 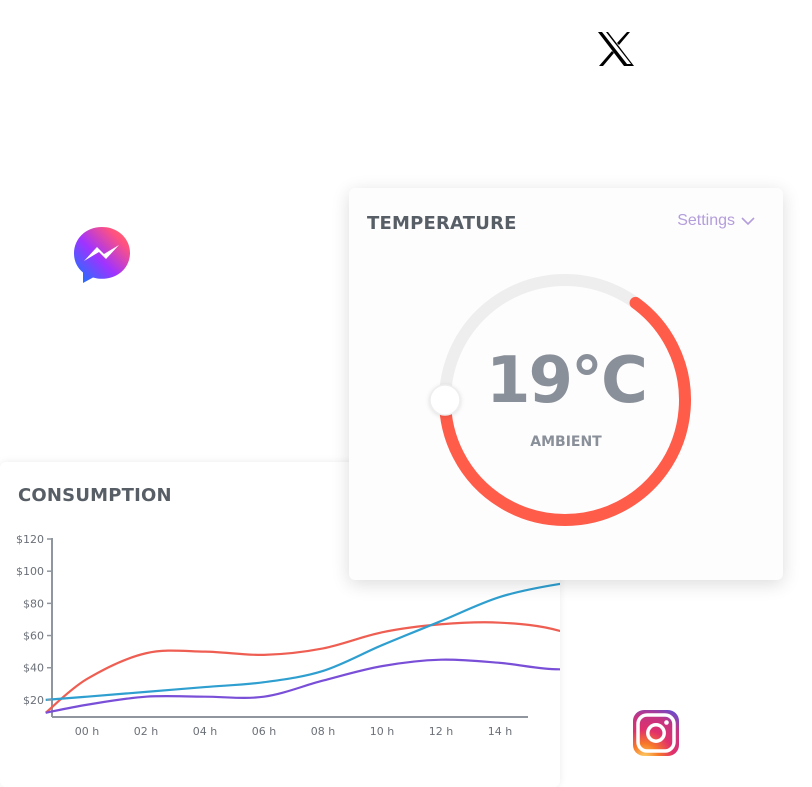 What do you see at coordinates (323, 731) in the screenshot?
I see `x-tick-label: 08 h` at bounding box center [323, 731].